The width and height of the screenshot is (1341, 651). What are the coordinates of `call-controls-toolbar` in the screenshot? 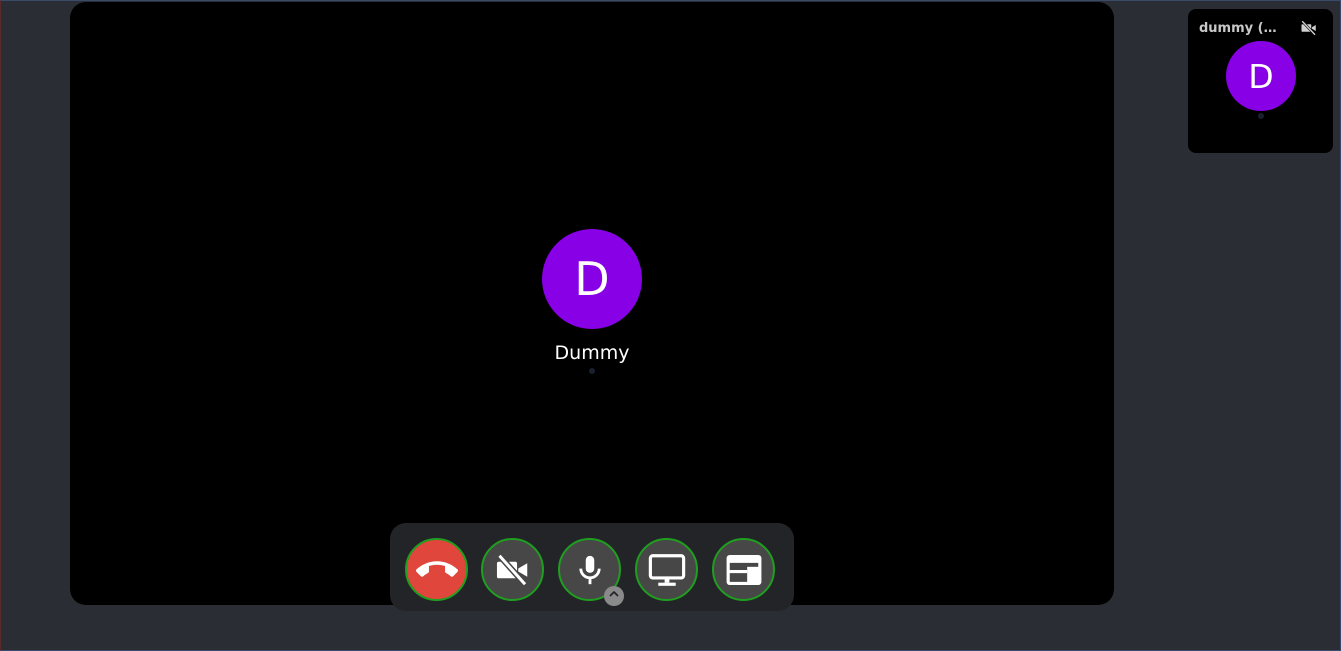 It's located at (592, 567).